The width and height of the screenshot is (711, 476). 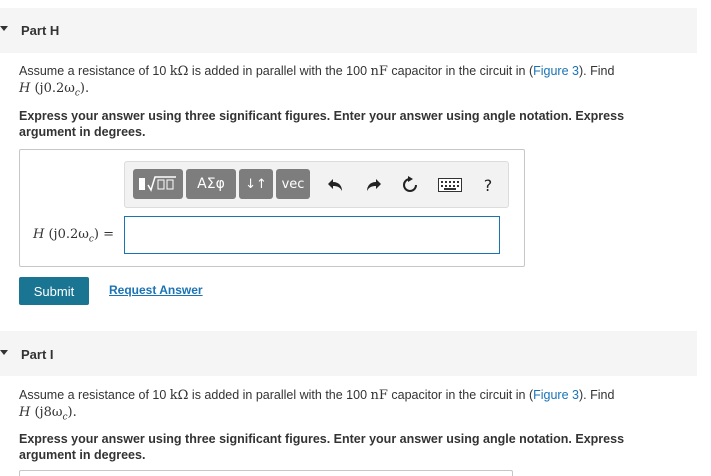 I want to click on submit-button: Submit, so click(x=54, y=291).